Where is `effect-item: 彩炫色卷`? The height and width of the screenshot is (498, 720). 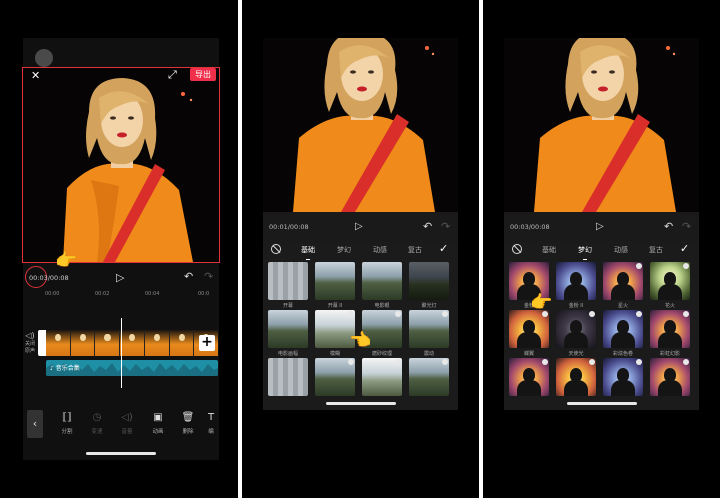 effect-item: 彩炫色卷 is located at coordinates (623, 333).